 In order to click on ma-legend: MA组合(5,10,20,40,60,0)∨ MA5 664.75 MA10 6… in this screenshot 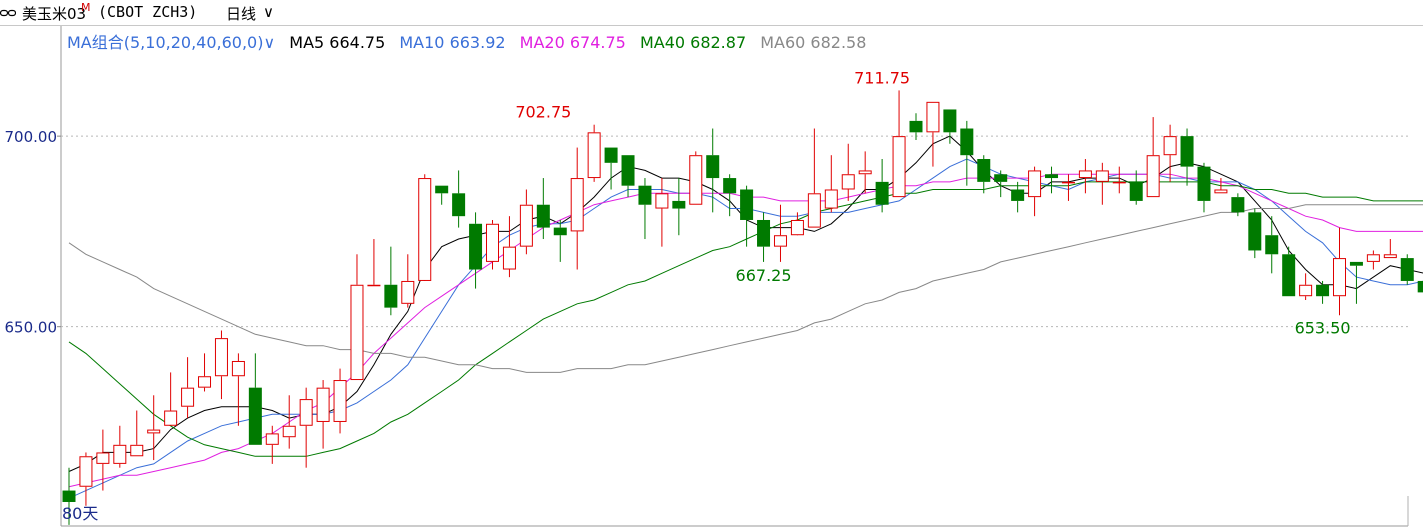, I will do `click(471, 41)`.